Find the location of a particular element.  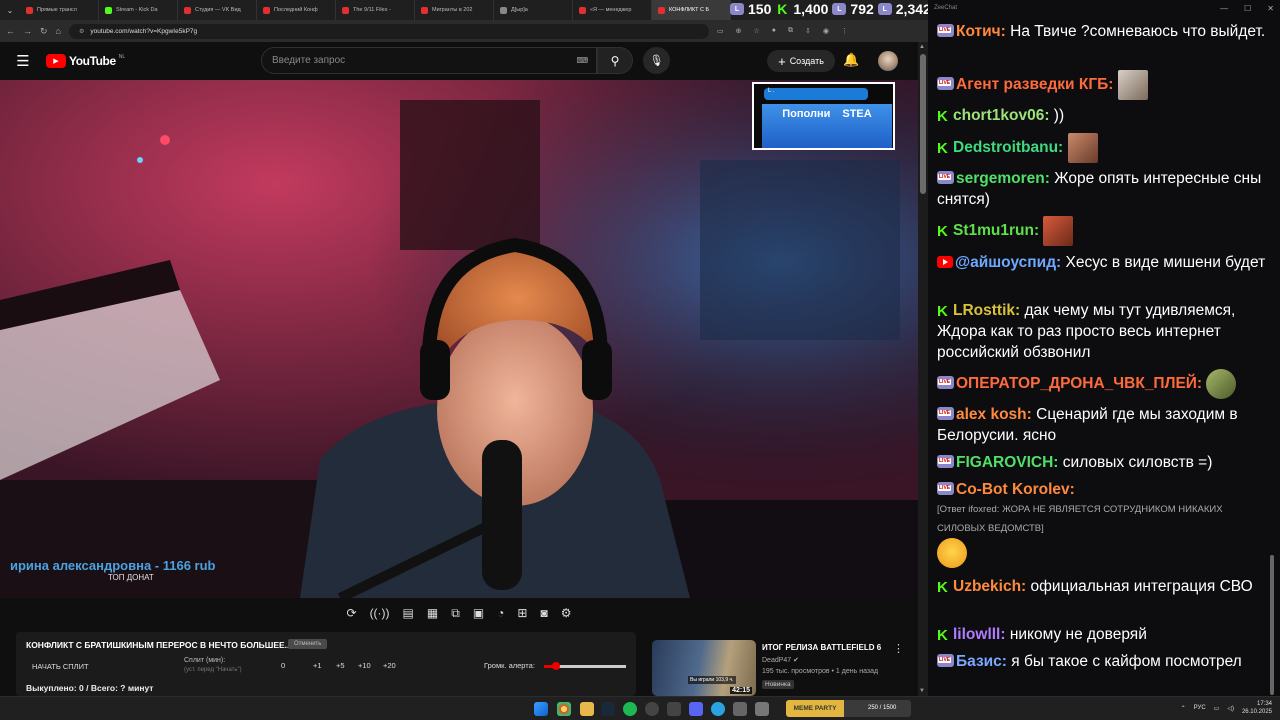

more-options-icon: ⋮ is located at coordinates (898, 648).